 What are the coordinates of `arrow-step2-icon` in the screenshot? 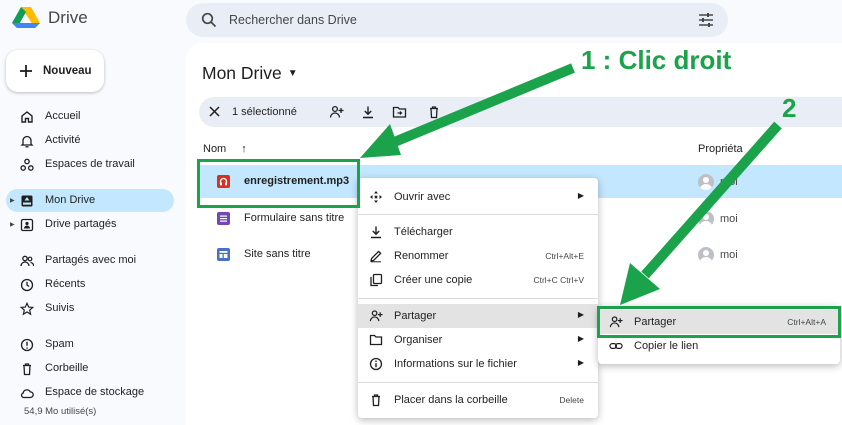 It's located at (701, 213).